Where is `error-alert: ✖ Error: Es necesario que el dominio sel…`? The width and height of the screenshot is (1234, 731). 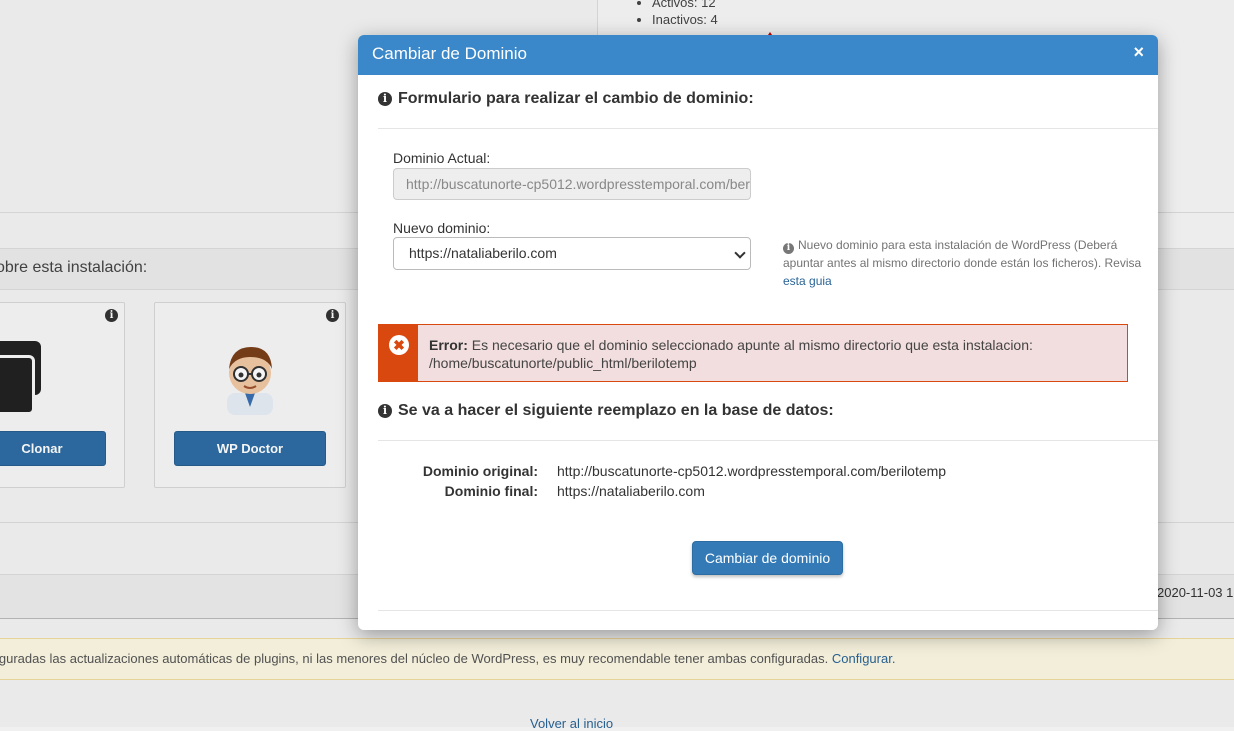 error-alert: ✖ Error: Es necesario que el dominio sel… is located at coordinates (753, 353).